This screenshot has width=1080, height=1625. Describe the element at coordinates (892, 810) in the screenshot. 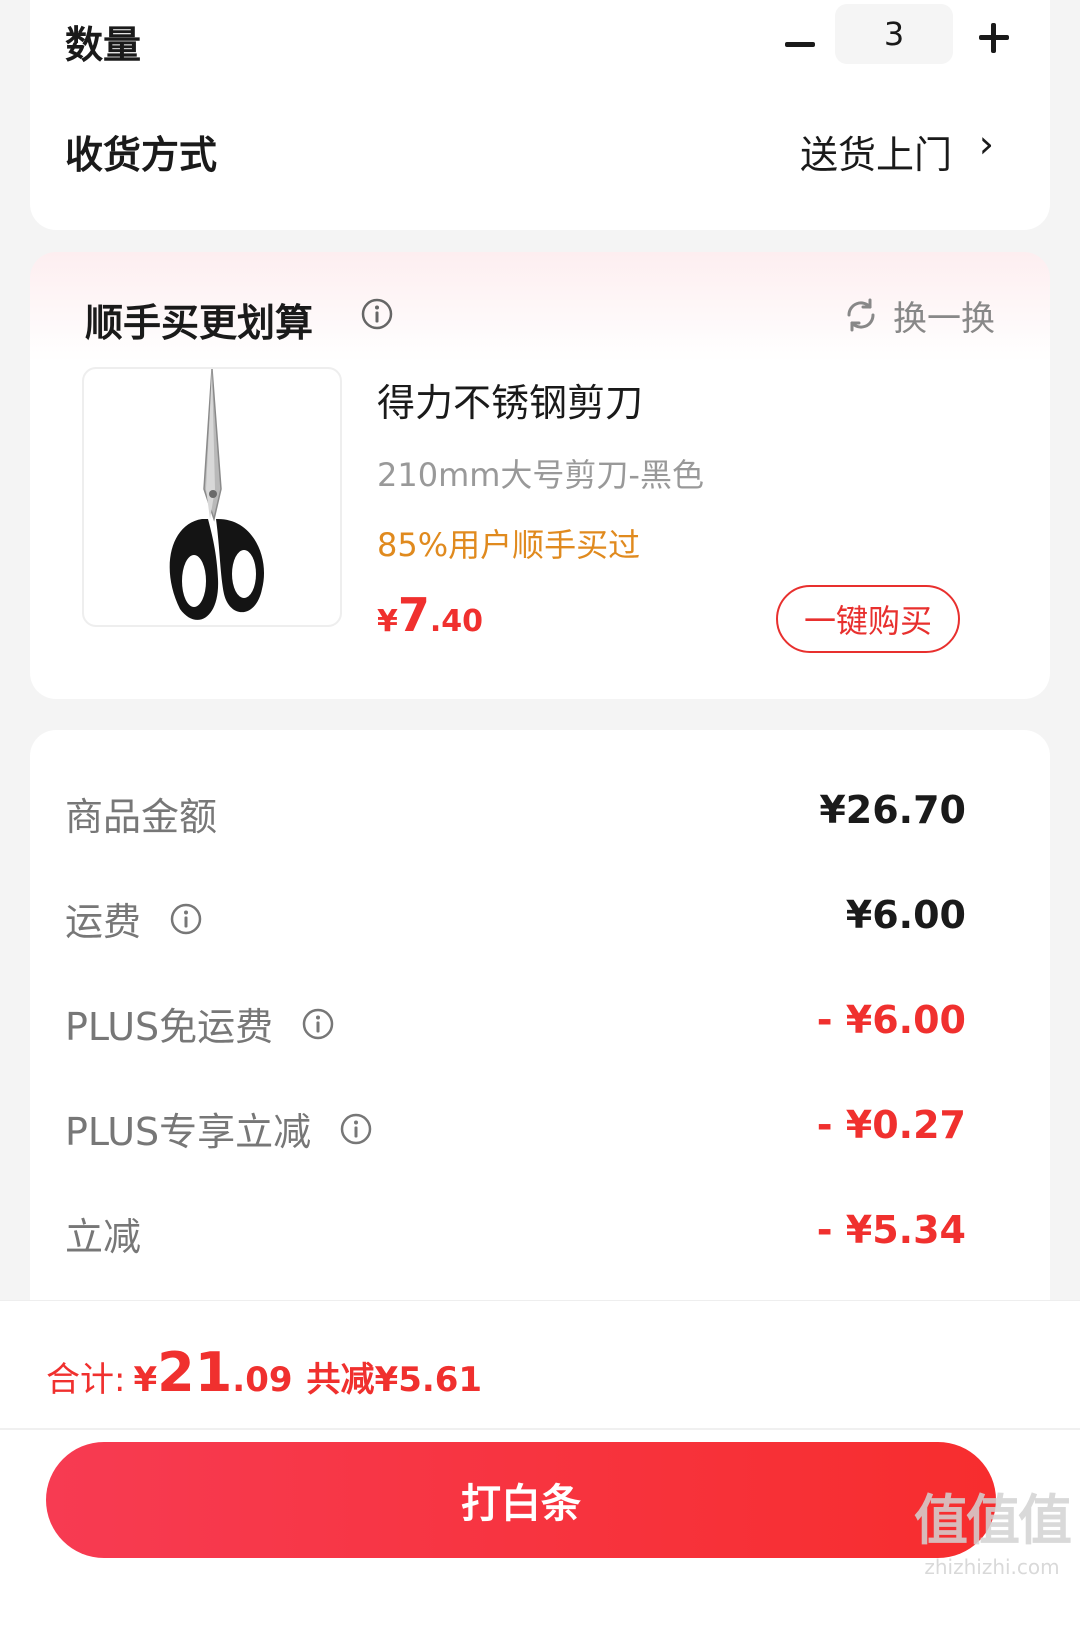

I see `fee-value: ¥26.70` at that location.